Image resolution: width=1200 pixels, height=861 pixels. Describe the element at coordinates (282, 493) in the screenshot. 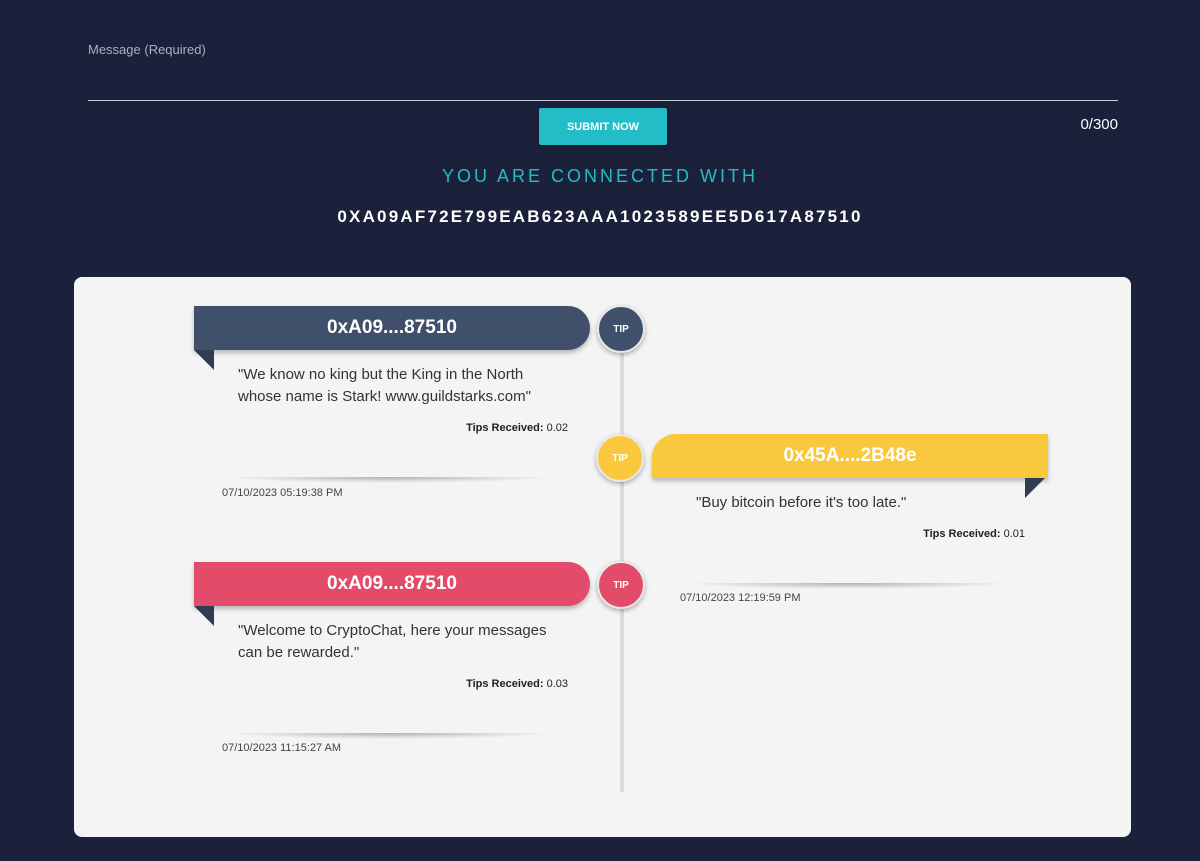

I see `message-timestamp: 07/10/2023 05:19:38 PM` at that location.